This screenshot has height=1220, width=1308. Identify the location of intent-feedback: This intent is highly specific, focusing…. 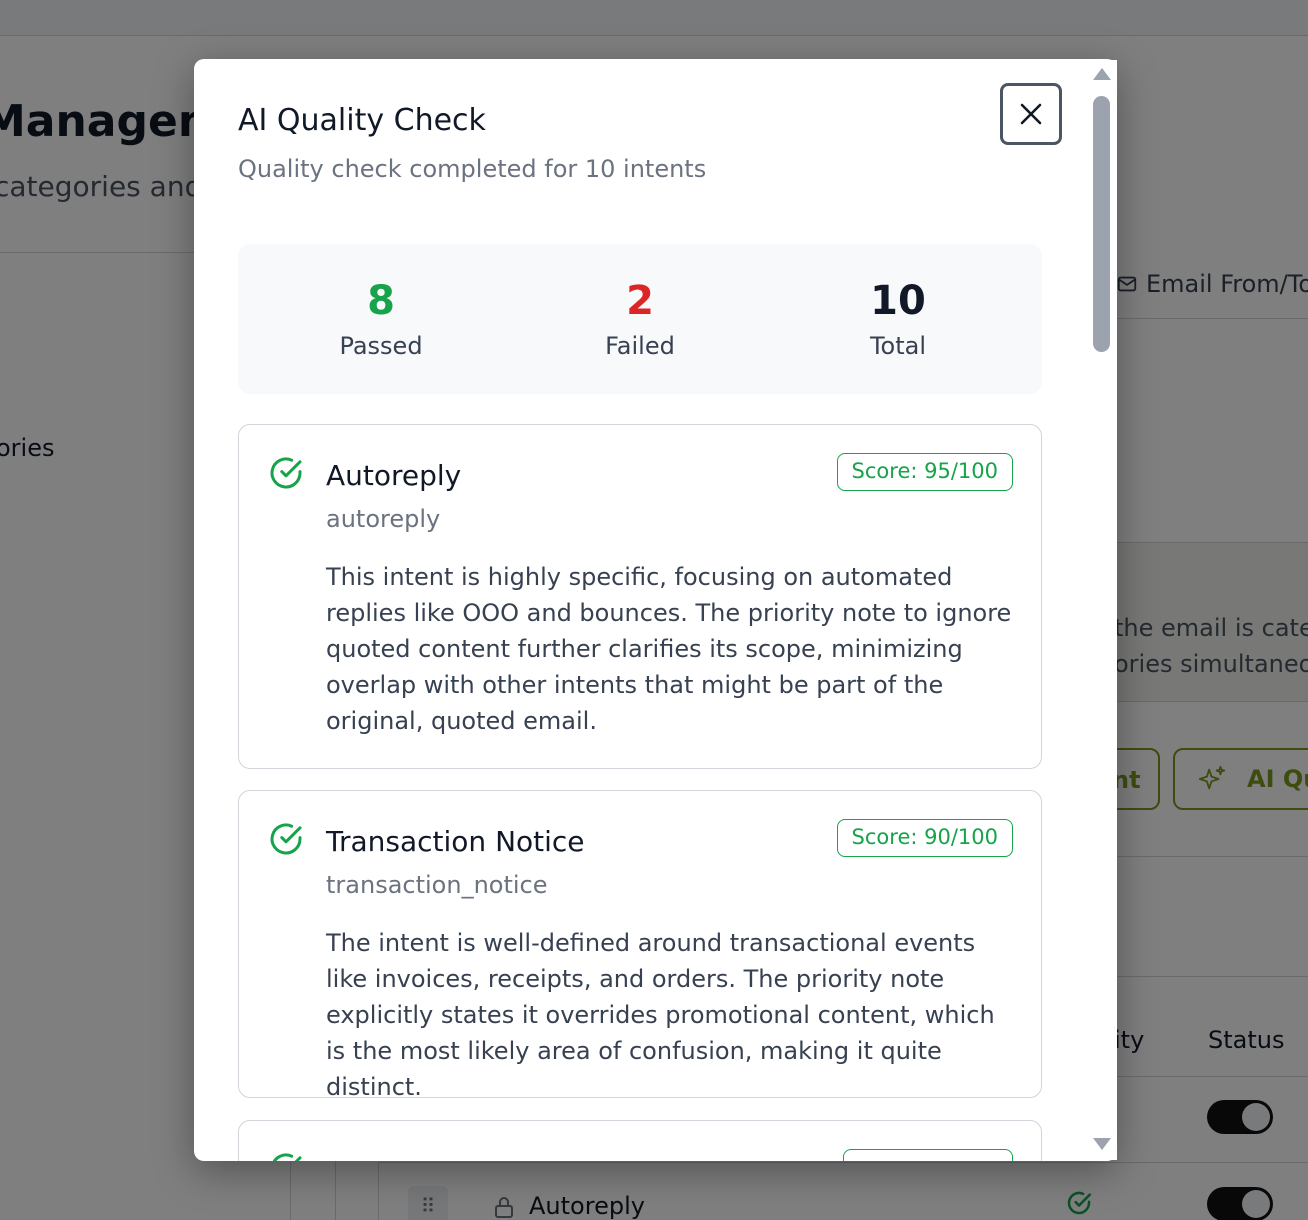
(669, 649).